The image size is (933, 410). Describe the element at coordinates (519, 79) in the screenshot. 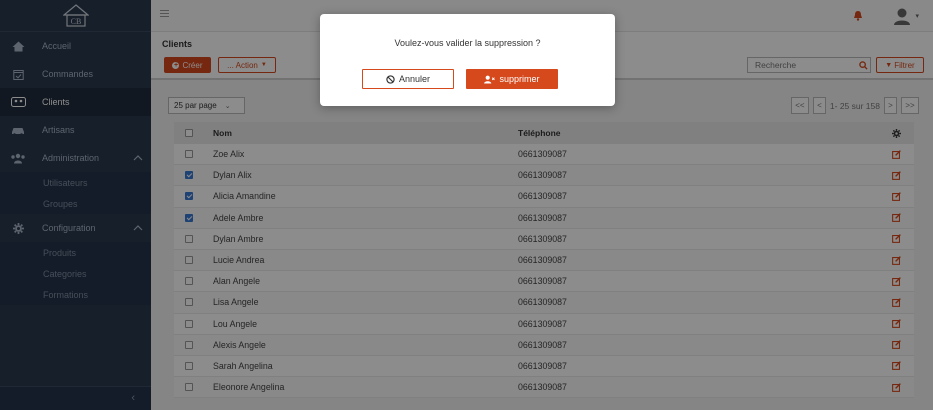

I see `delete-label: supprimer` at that location.